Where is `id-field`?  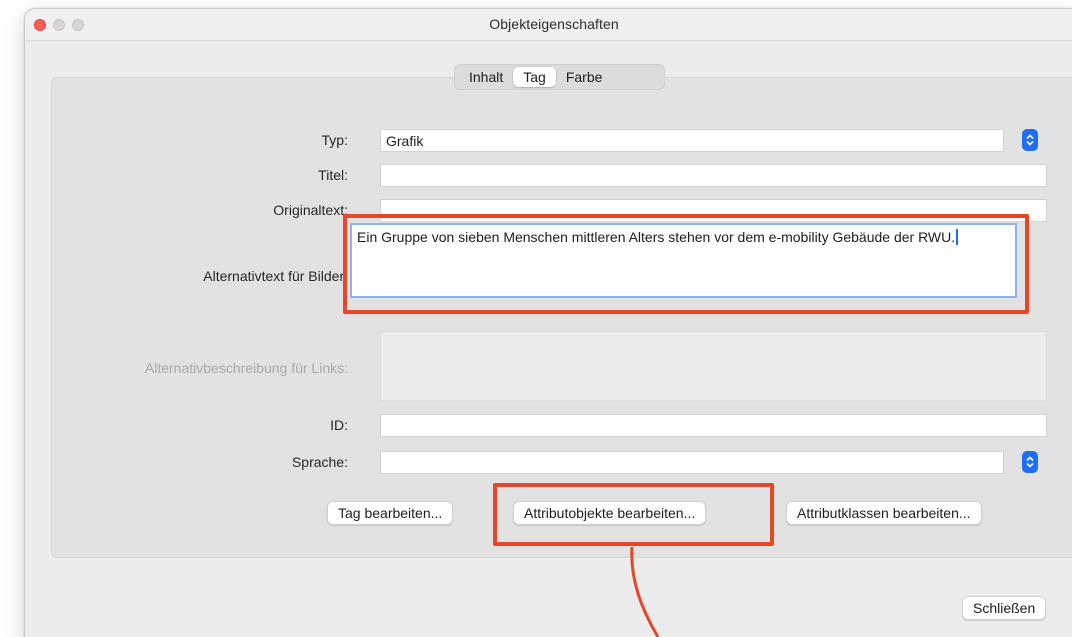
id-field is located at coordinates (713, 425).